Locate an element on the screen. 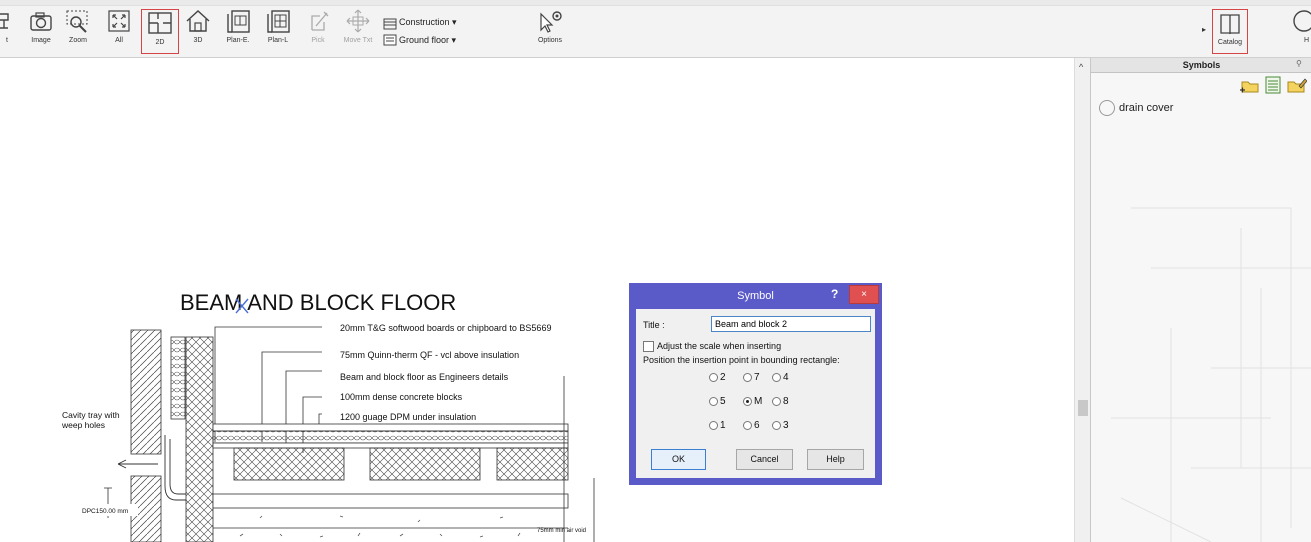  canvas-vertical-scrollbar: ^ is located at coordinates (1082, 300).